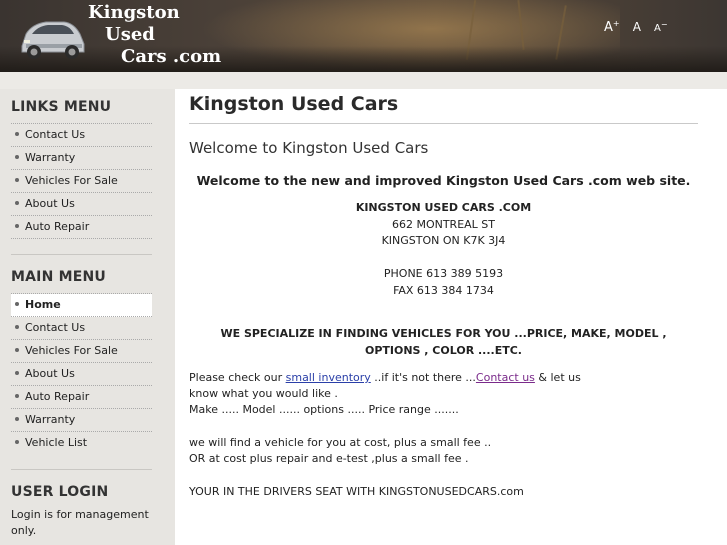 Image resolution: width=727 pixels, height=545 pixels. Describe the element at coordinates (61, 107) in the screenshot. I see `links-menu-title: LINKS MENU` at that location.